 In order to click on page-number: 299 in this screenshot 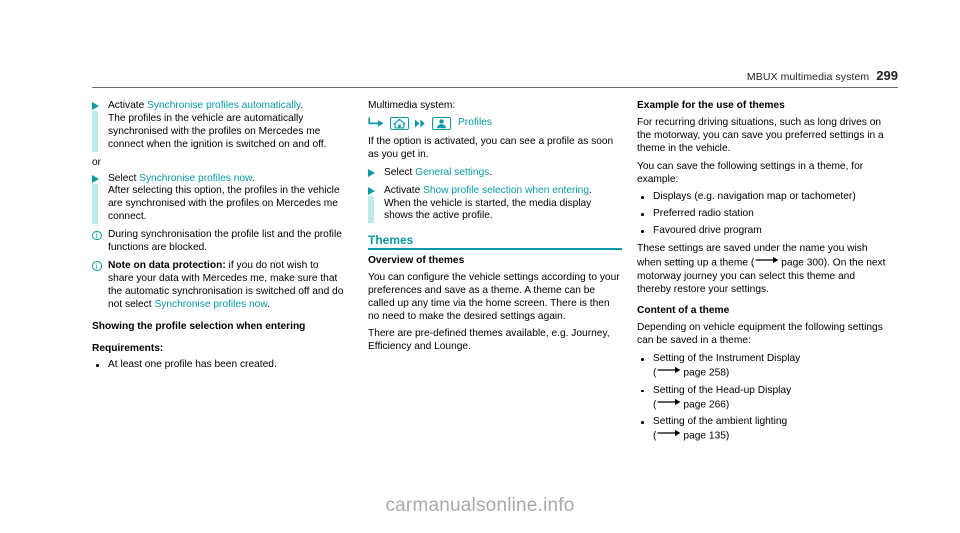, I will do `click(887, 75)`.